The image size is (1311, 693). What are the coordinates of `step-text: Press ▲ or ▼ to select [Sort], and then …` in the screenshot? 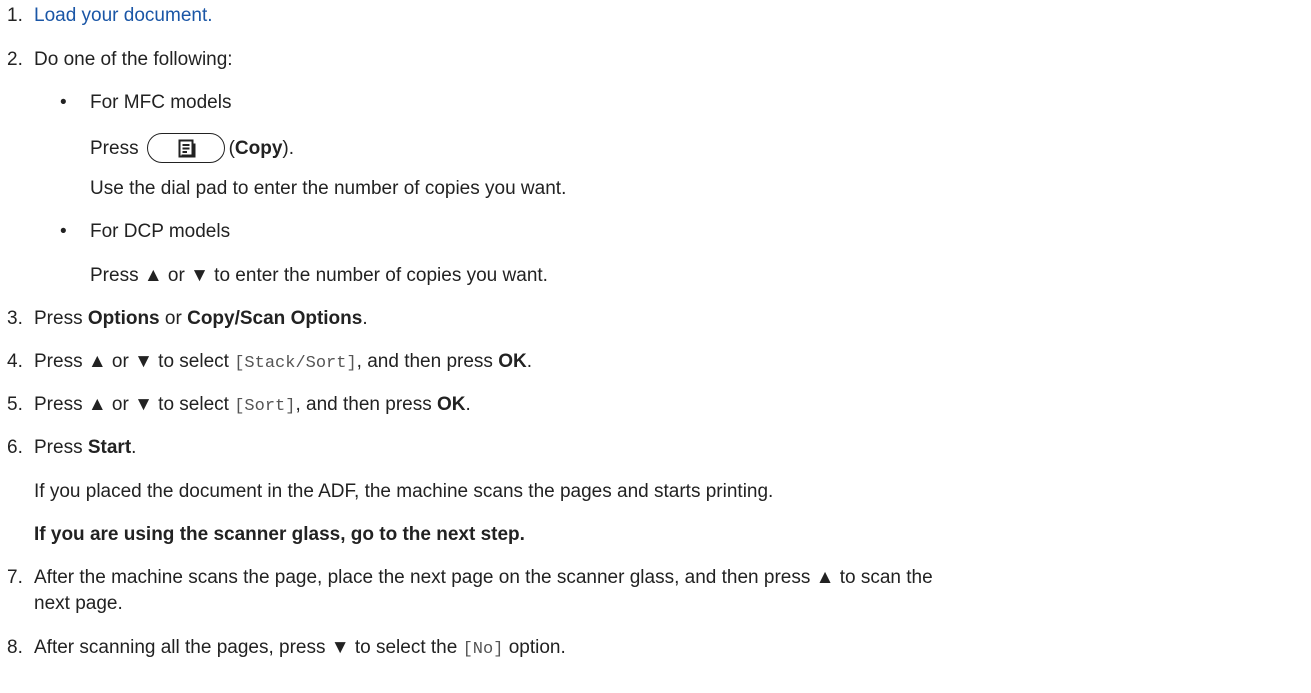 It's located at (252, 406).